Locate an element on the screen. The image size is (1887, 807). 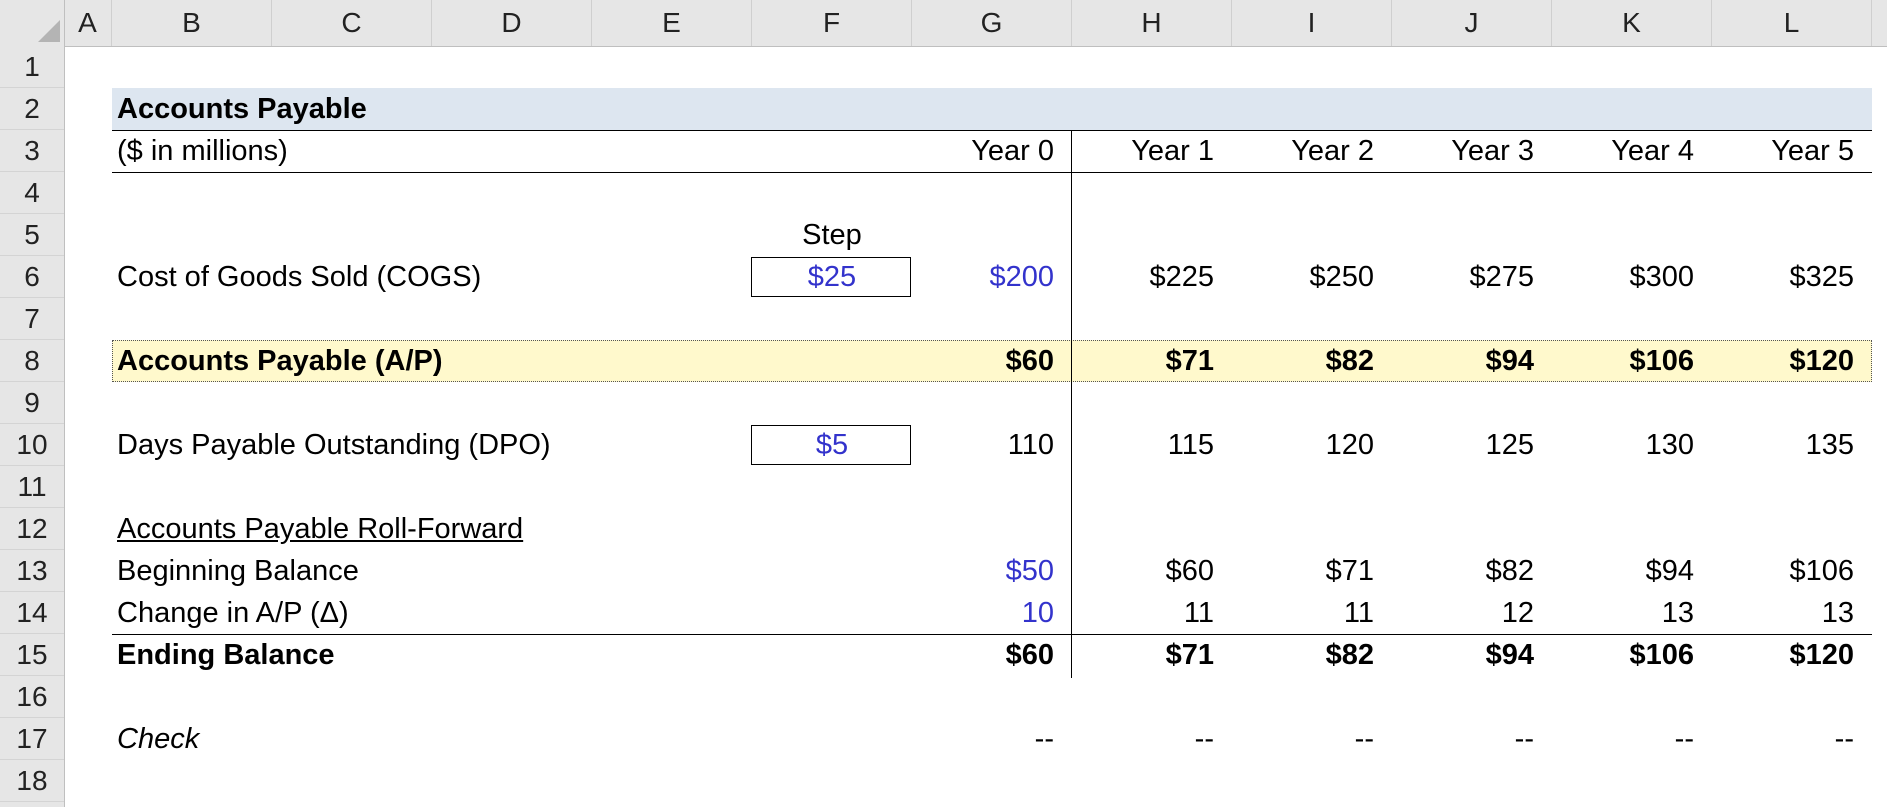
dpo-label: Days Payable Outstanding (DPO) is located at coordinates (334, 445).